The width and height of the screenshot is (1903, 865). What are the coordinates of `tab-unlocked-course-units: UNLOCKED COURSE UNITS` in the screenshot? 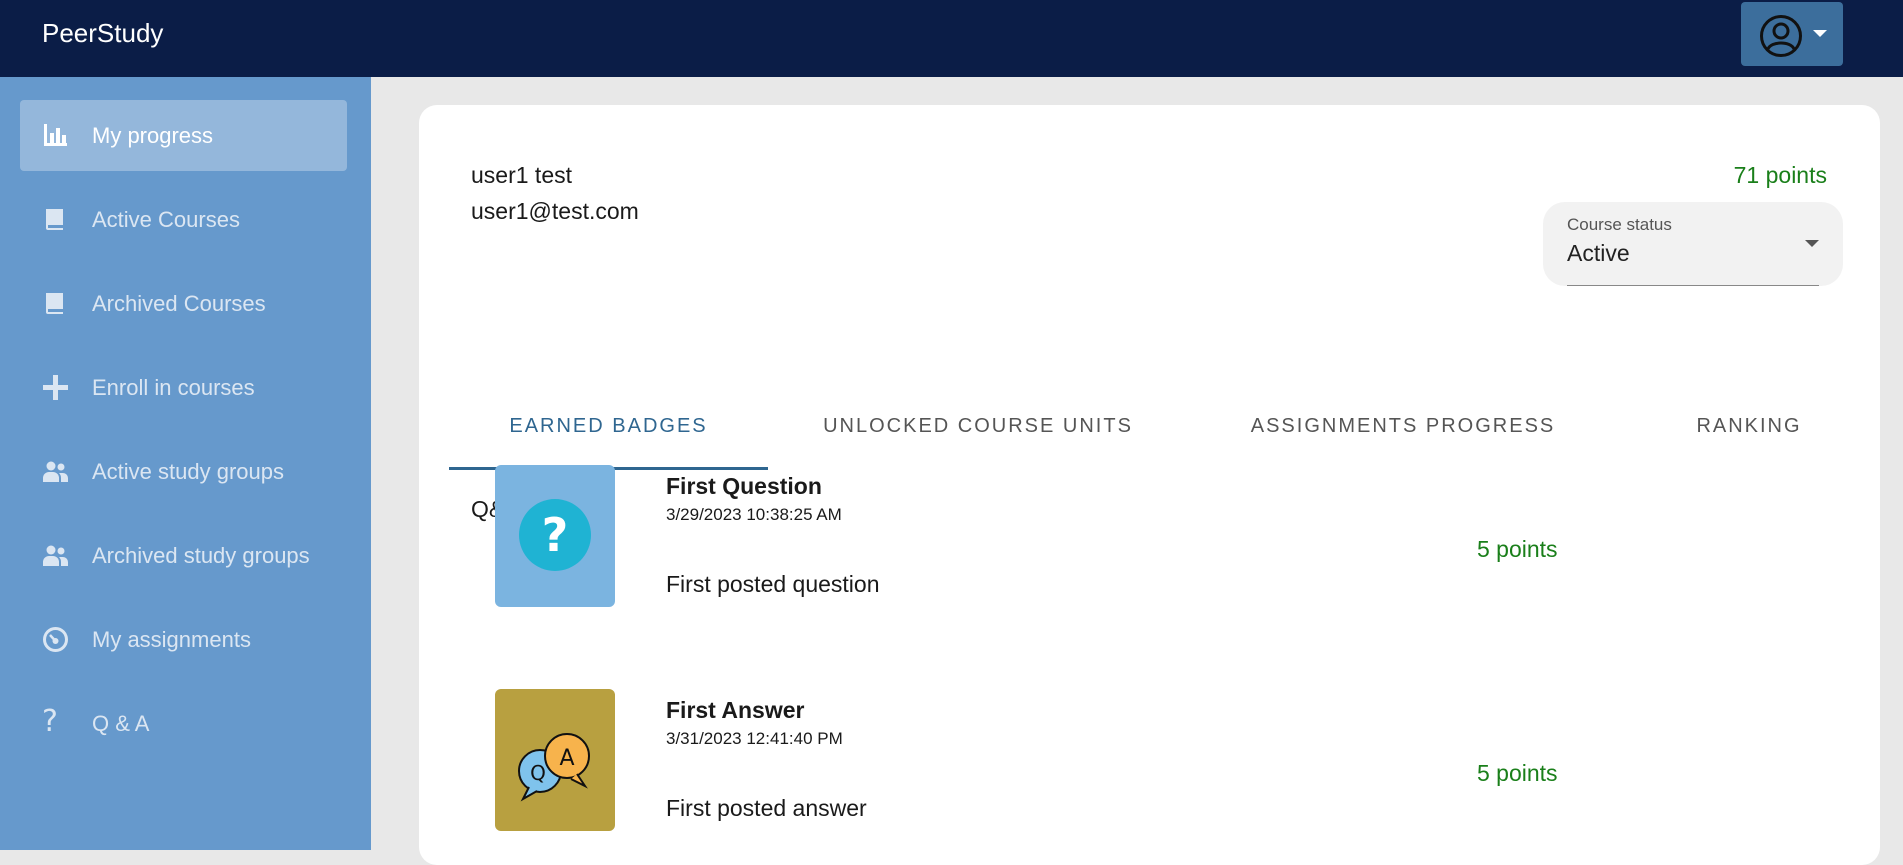 It's located at (978, 426).